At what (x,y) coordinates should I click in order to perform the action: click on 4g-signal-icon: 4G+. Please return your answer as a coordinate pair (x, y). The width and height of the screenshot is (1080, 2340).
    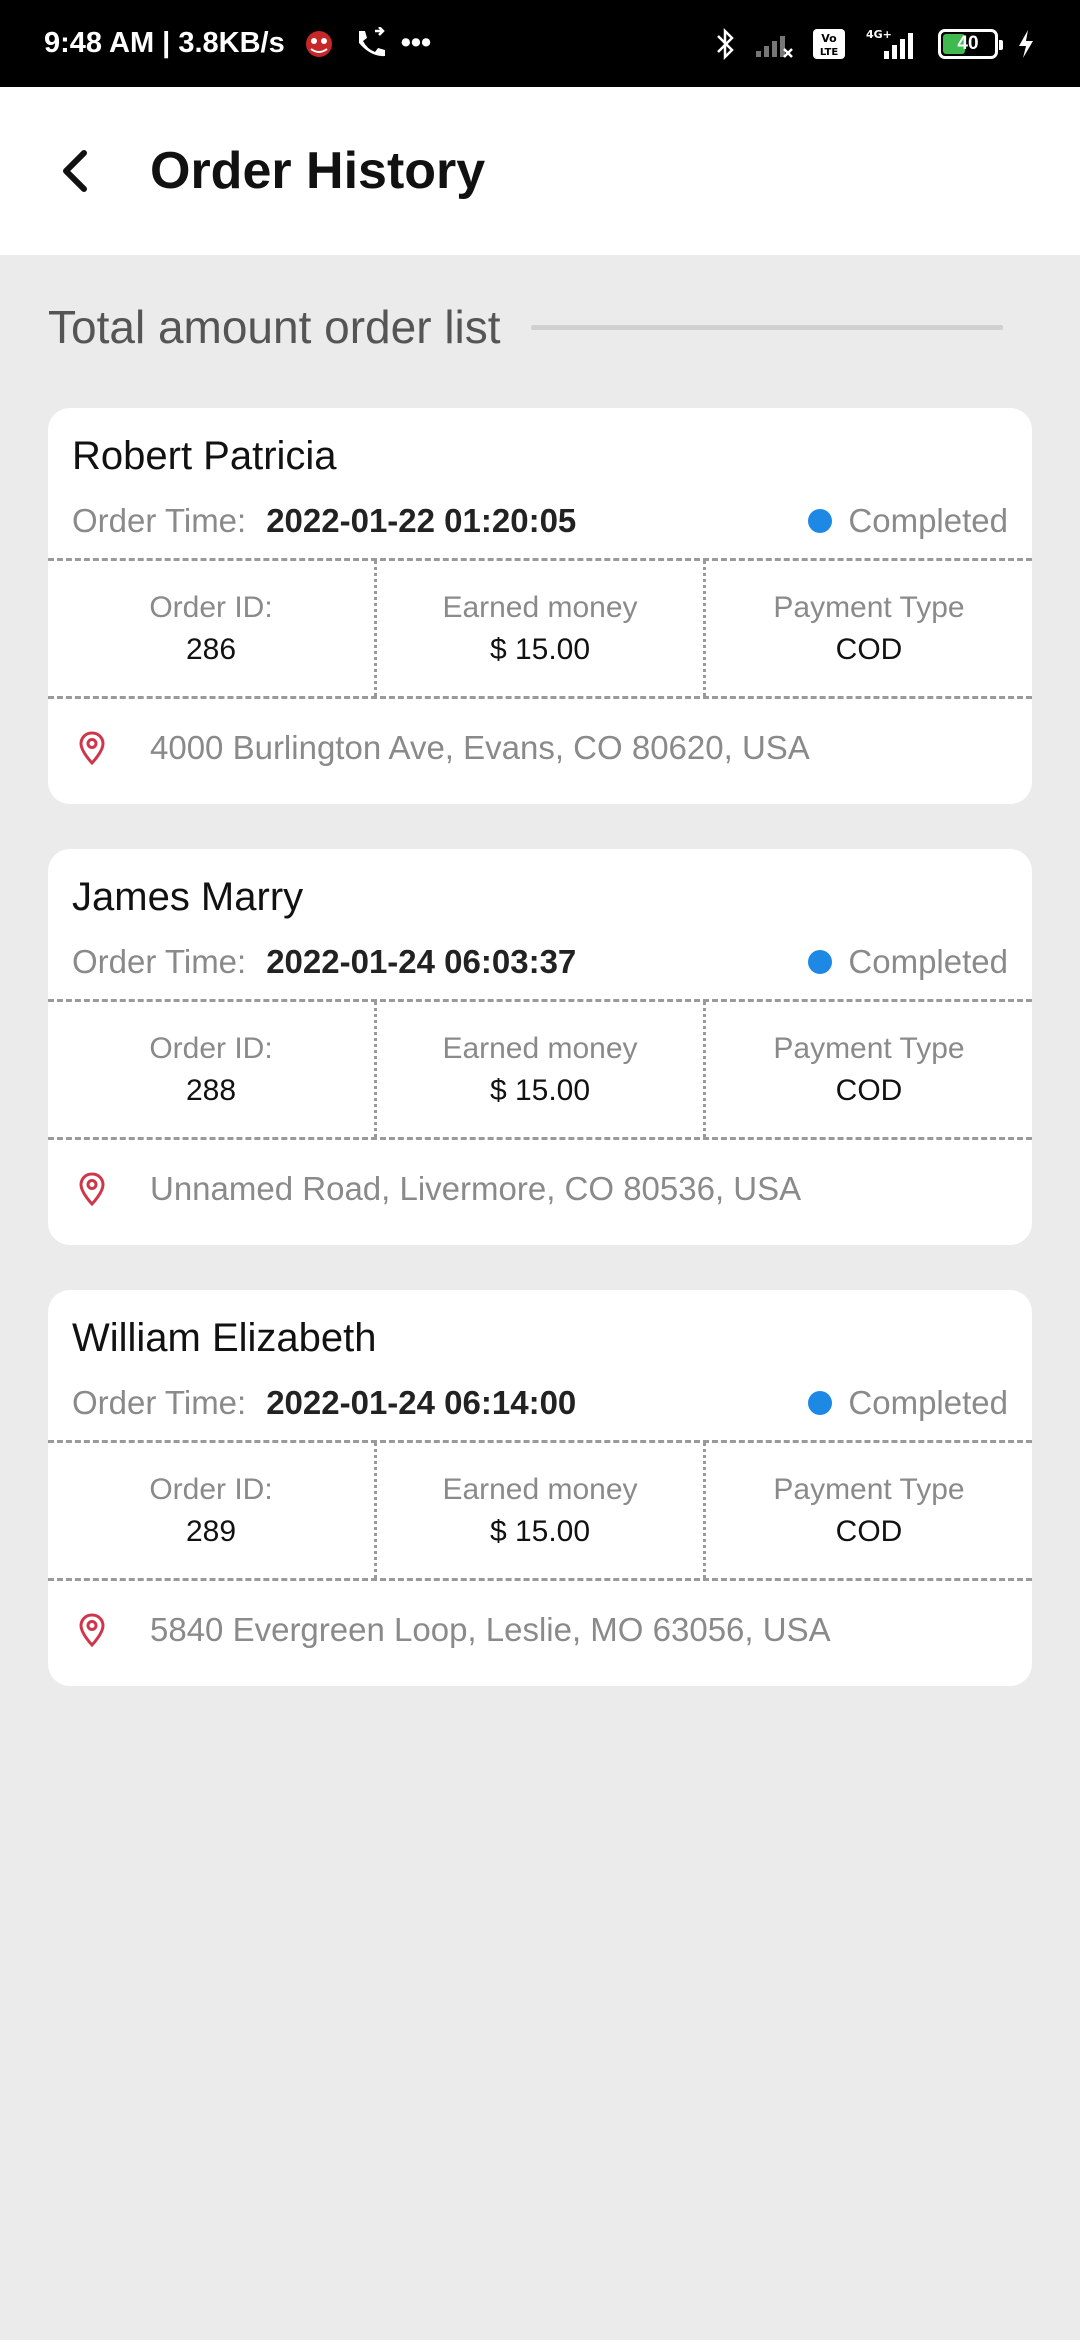
    Looking at the image, I should click on (892, 44).